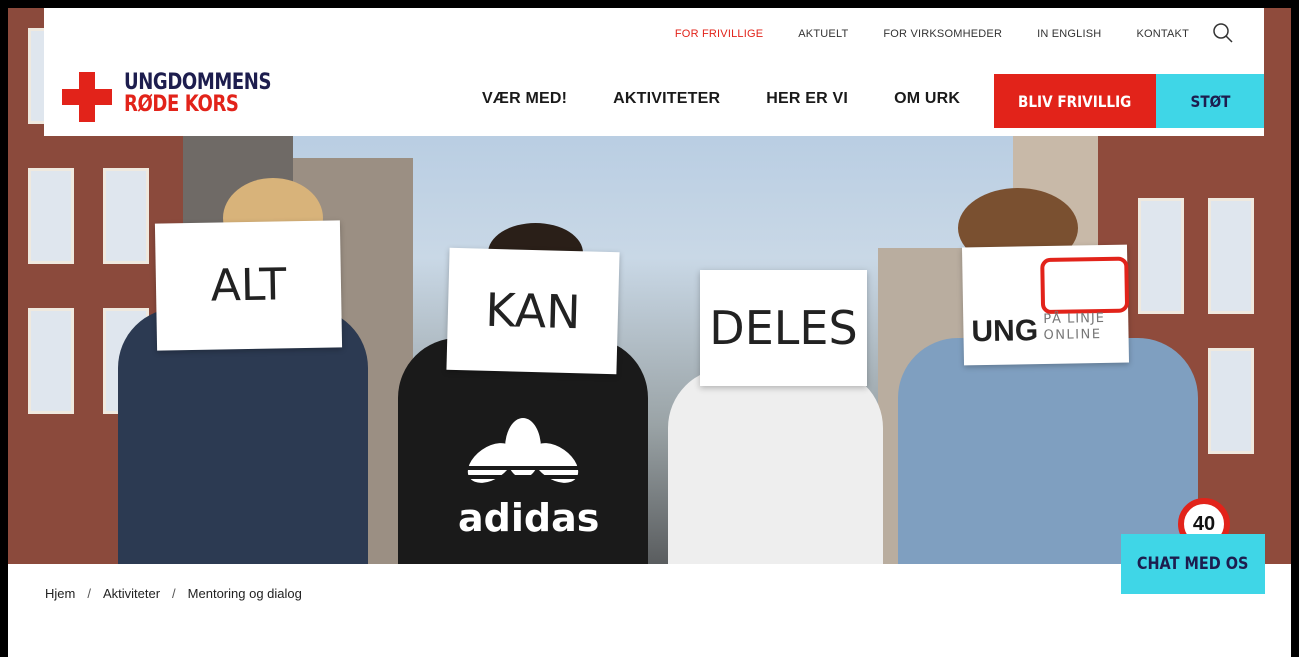 This screenshot has height=657, width=1299. I want to click on breadcrumb: Hjem / Aktiviteter / Mentoring og dialog, so click(173, 593).